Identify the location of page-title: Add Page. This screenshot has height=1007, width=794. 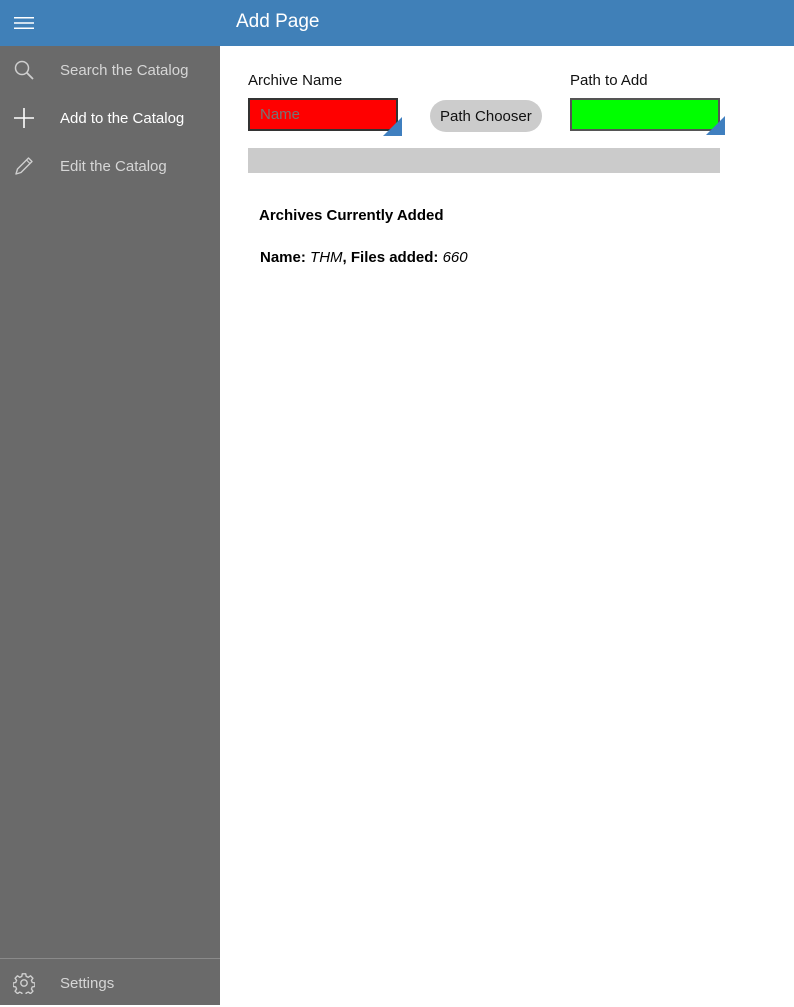
(278, 21).